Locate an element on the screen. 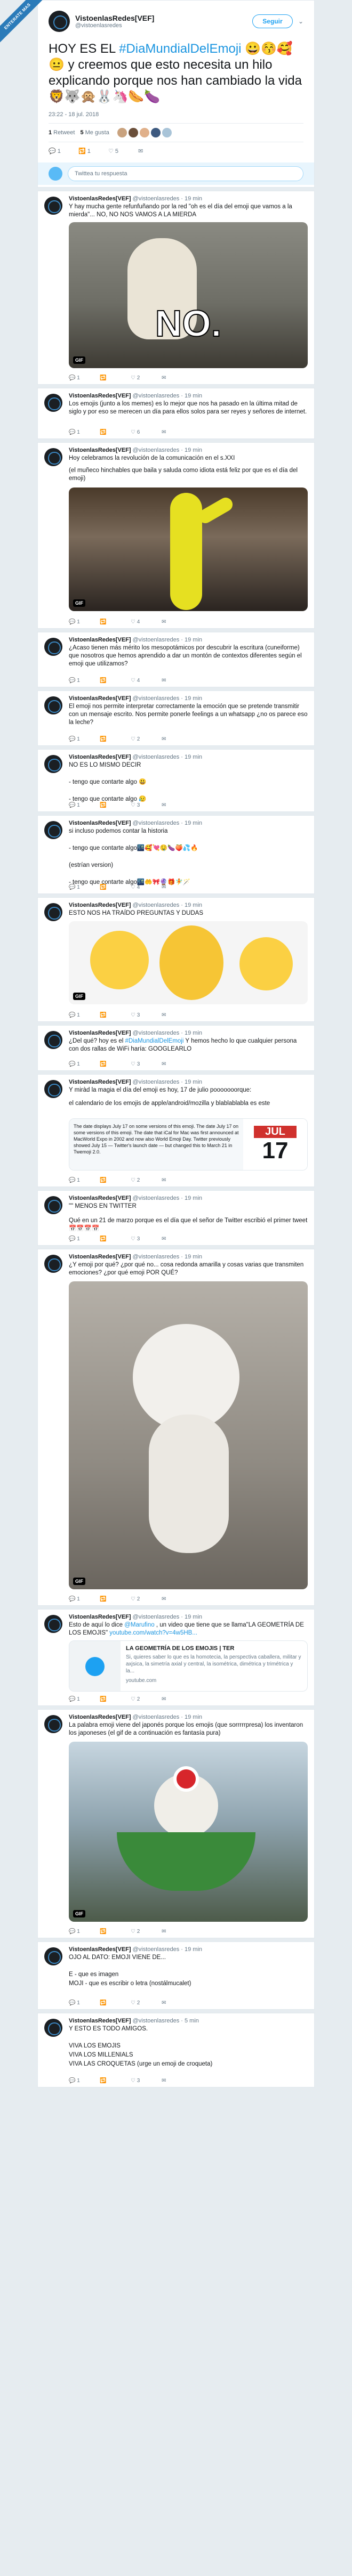  chevron-down-icon: ⌄ is located at coordinates (300, 21).